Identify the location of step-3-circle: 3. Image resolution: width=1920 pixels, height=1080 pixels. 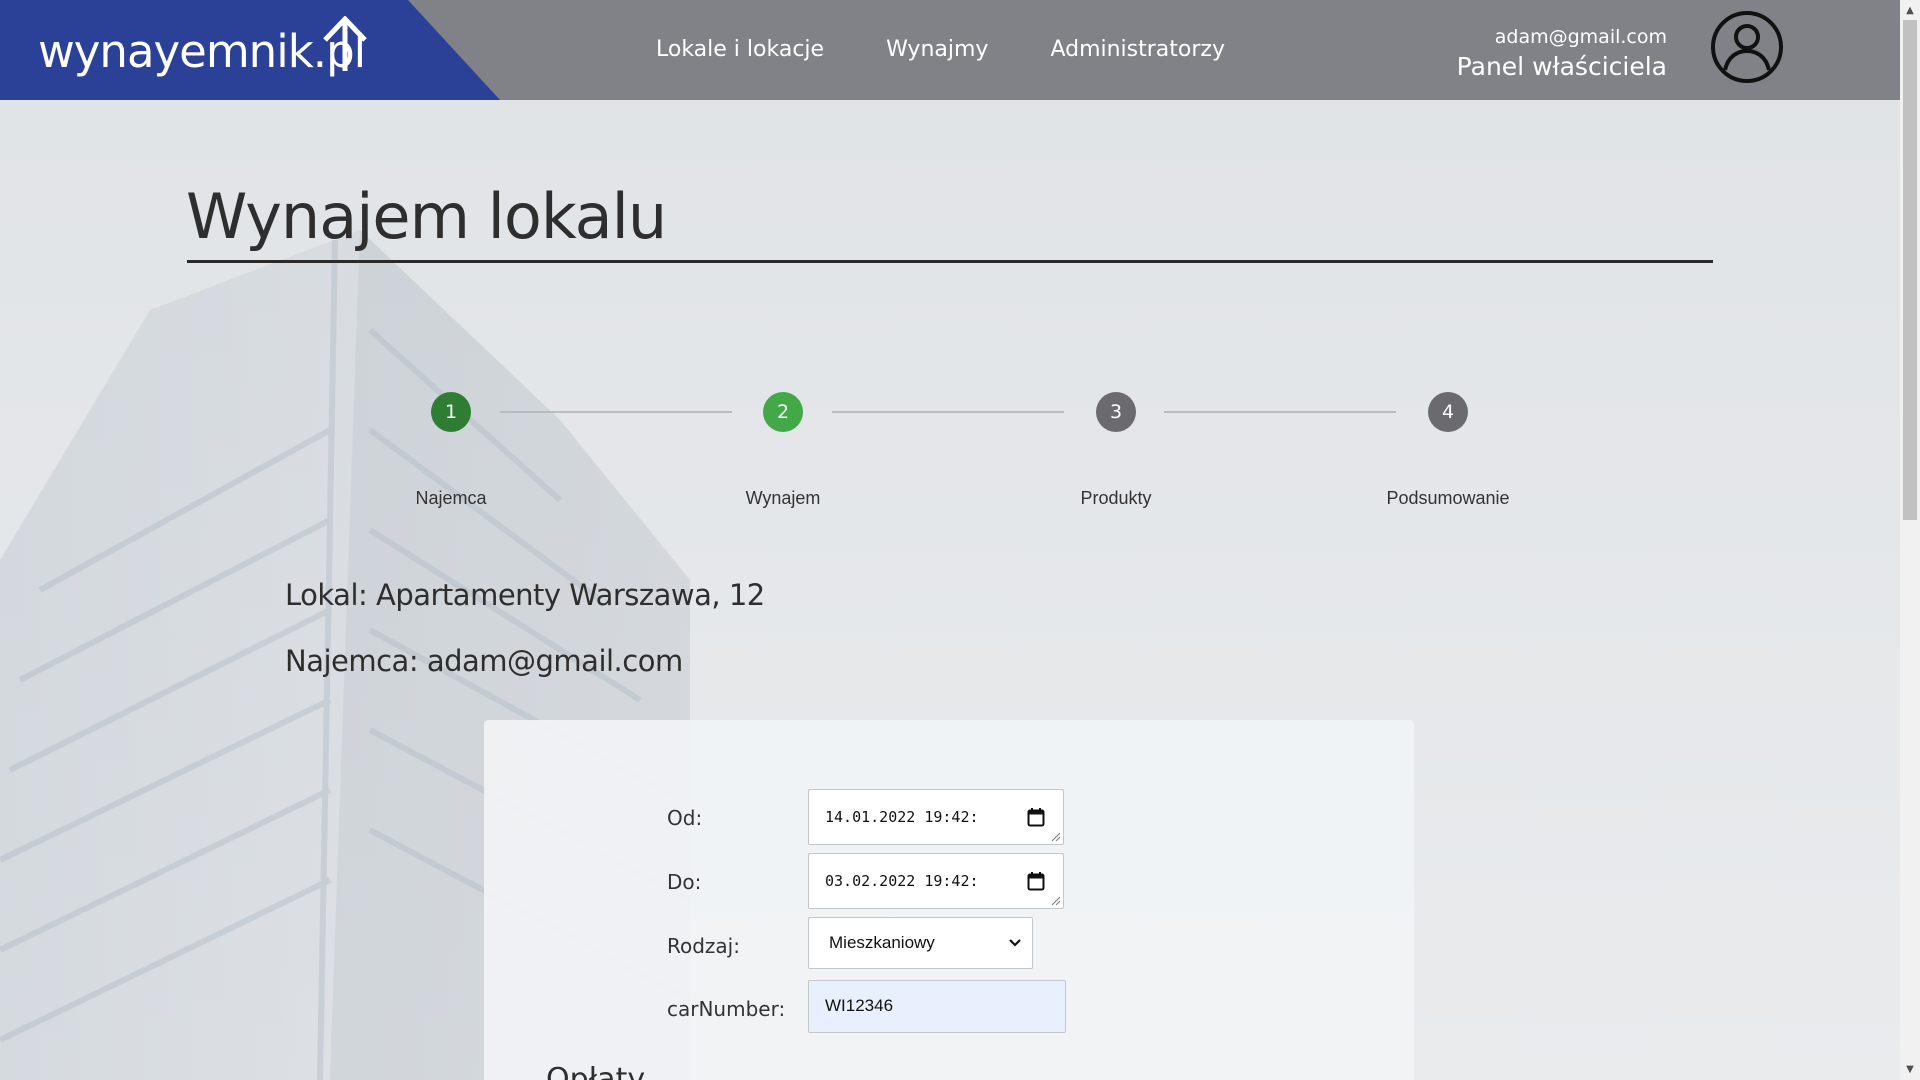
(1116, 412).